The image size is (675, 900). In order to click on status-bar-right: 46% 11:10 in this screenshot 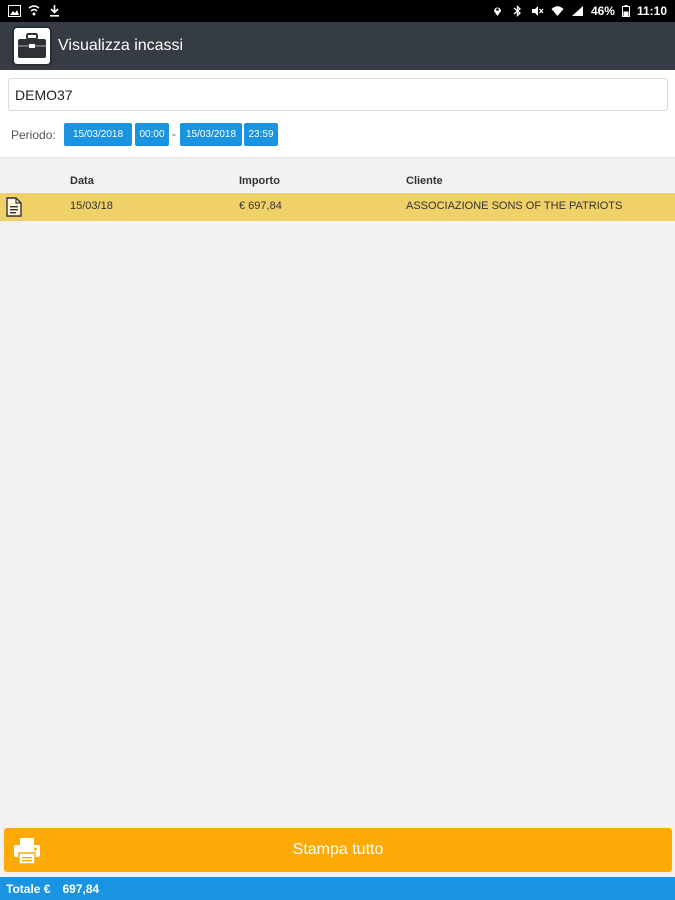, I will do `click(579, 11)`.